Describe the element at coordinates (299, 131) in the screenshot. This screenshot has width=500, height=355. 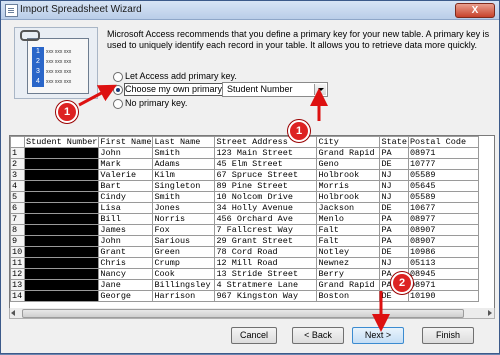
I see `callout-badge-1b: 1` at that location.